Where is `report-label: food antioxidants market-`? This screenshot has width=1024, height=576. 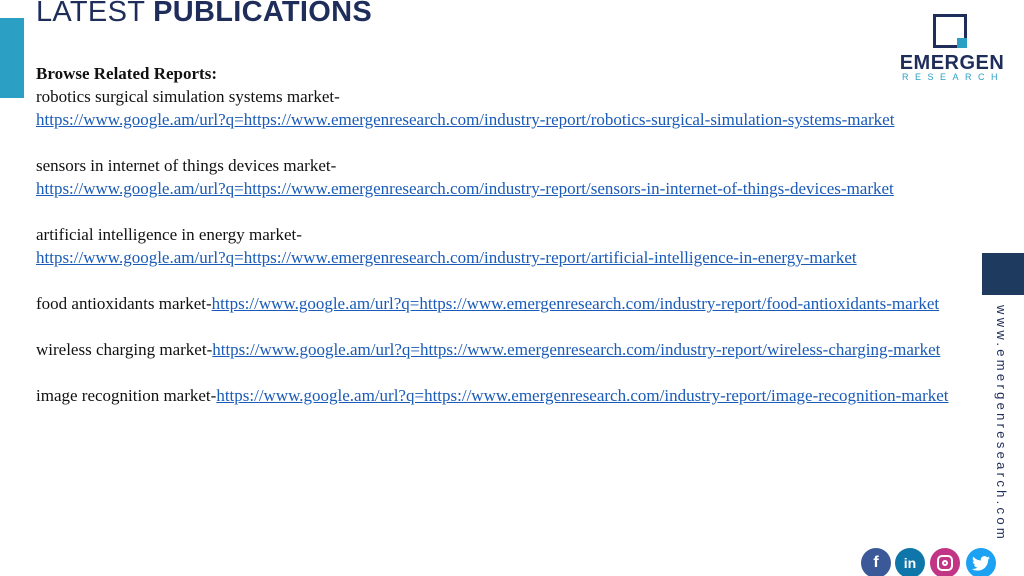 report-label: food antioxidants market- is located at coordinates (124, 303).